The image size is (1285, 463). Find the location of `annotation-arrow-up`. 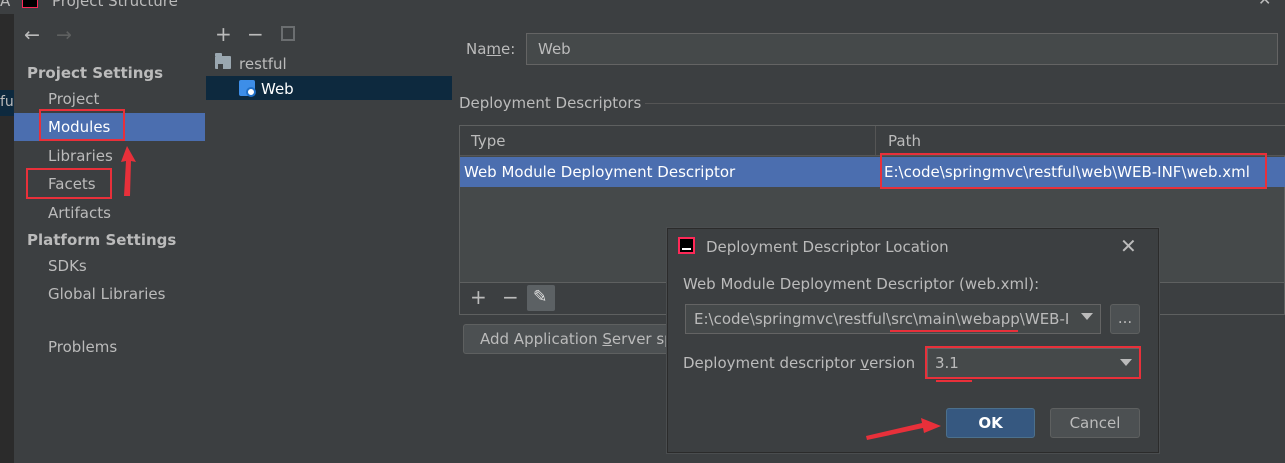

annotation-arrow-up is located at coordinates (128, 171).